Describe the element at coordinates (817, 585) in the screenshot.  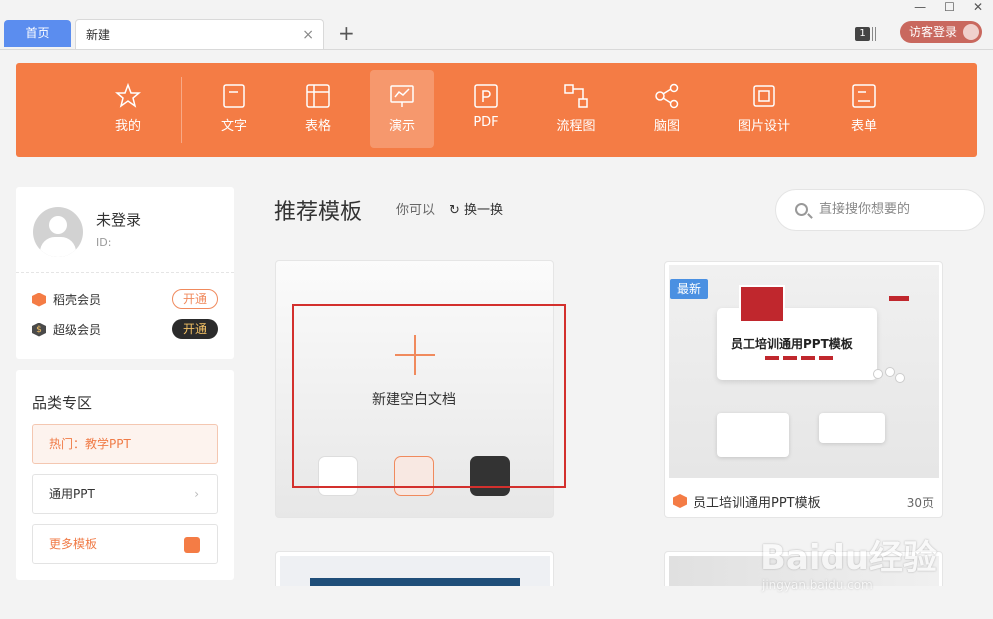
I see `watermark-url: jingyan.baidu.com` at that location.